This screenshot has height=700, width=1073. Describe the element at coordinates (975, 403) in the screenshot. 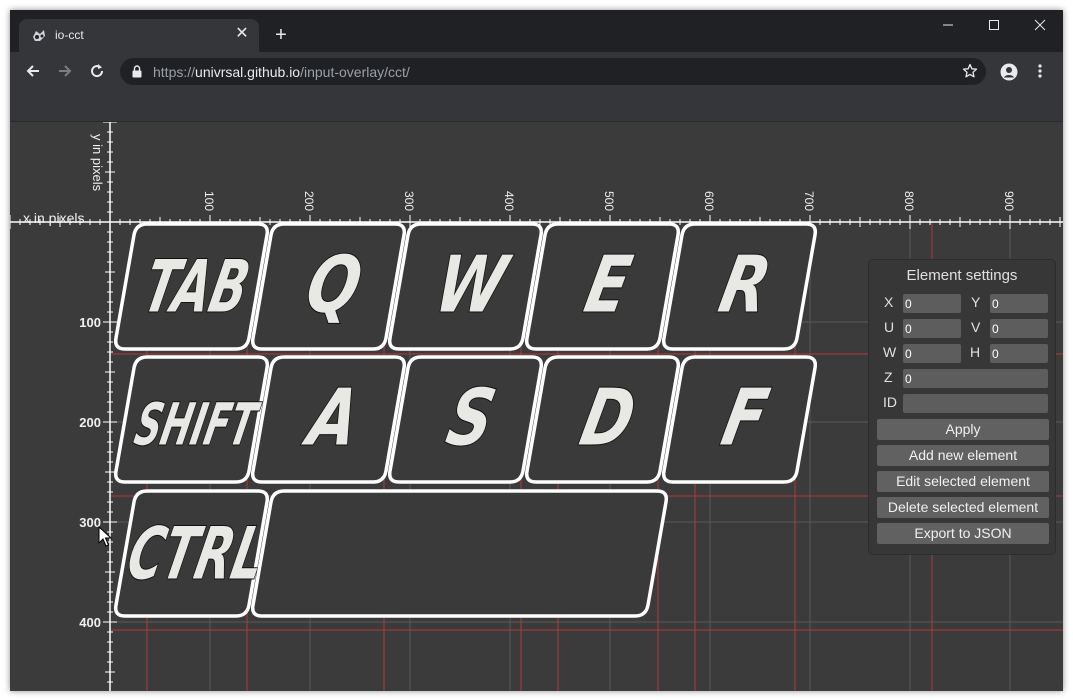

I see `id-field` at that location.